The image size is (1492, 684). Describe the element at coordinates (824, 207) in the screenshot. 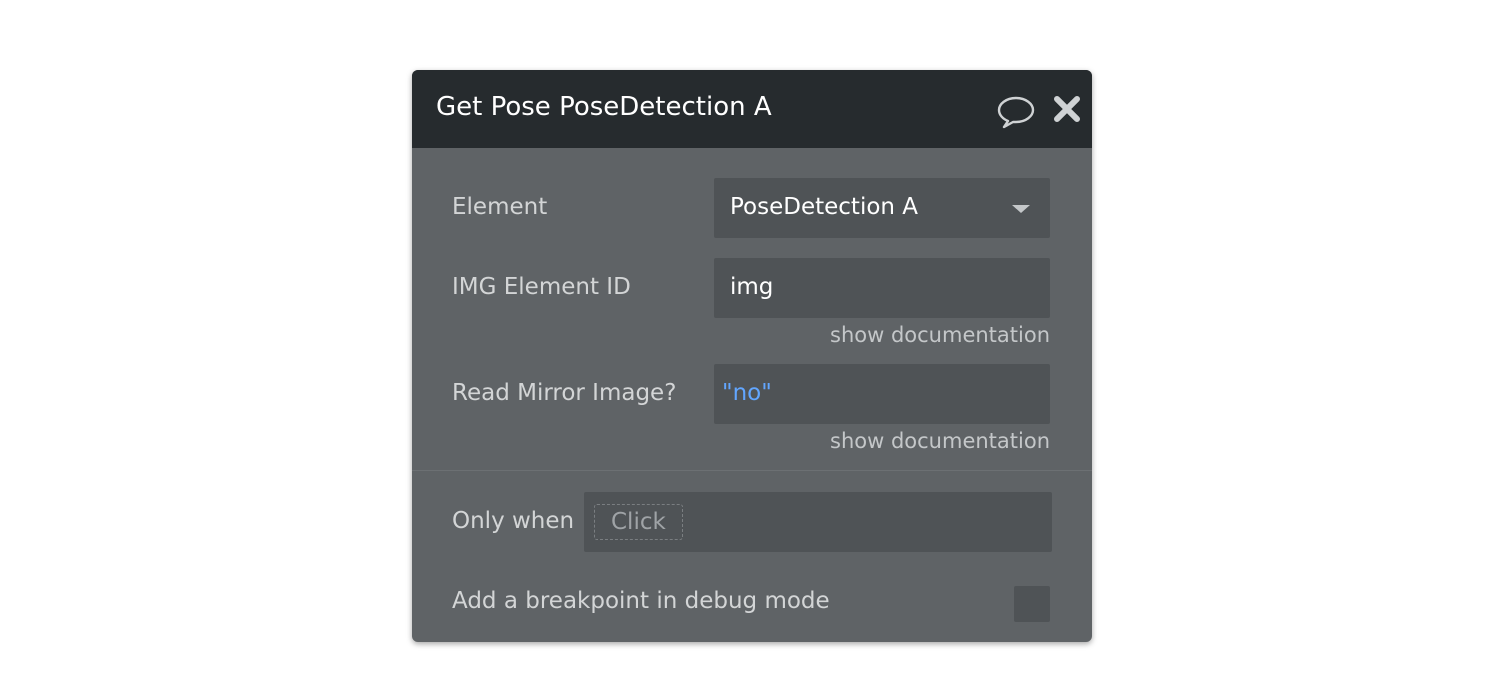

I see `element-dropdown-value: PoseDetection A` at that location.